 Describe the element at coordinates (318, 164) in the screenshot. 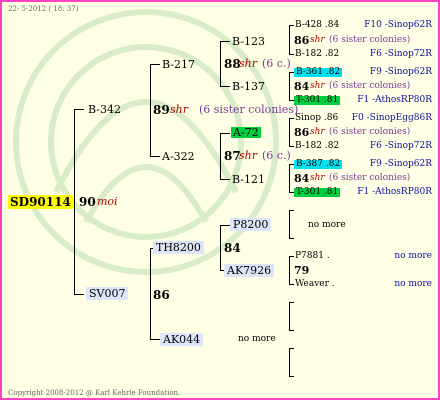

I see `gen4-id: B-387 .82` at that location.